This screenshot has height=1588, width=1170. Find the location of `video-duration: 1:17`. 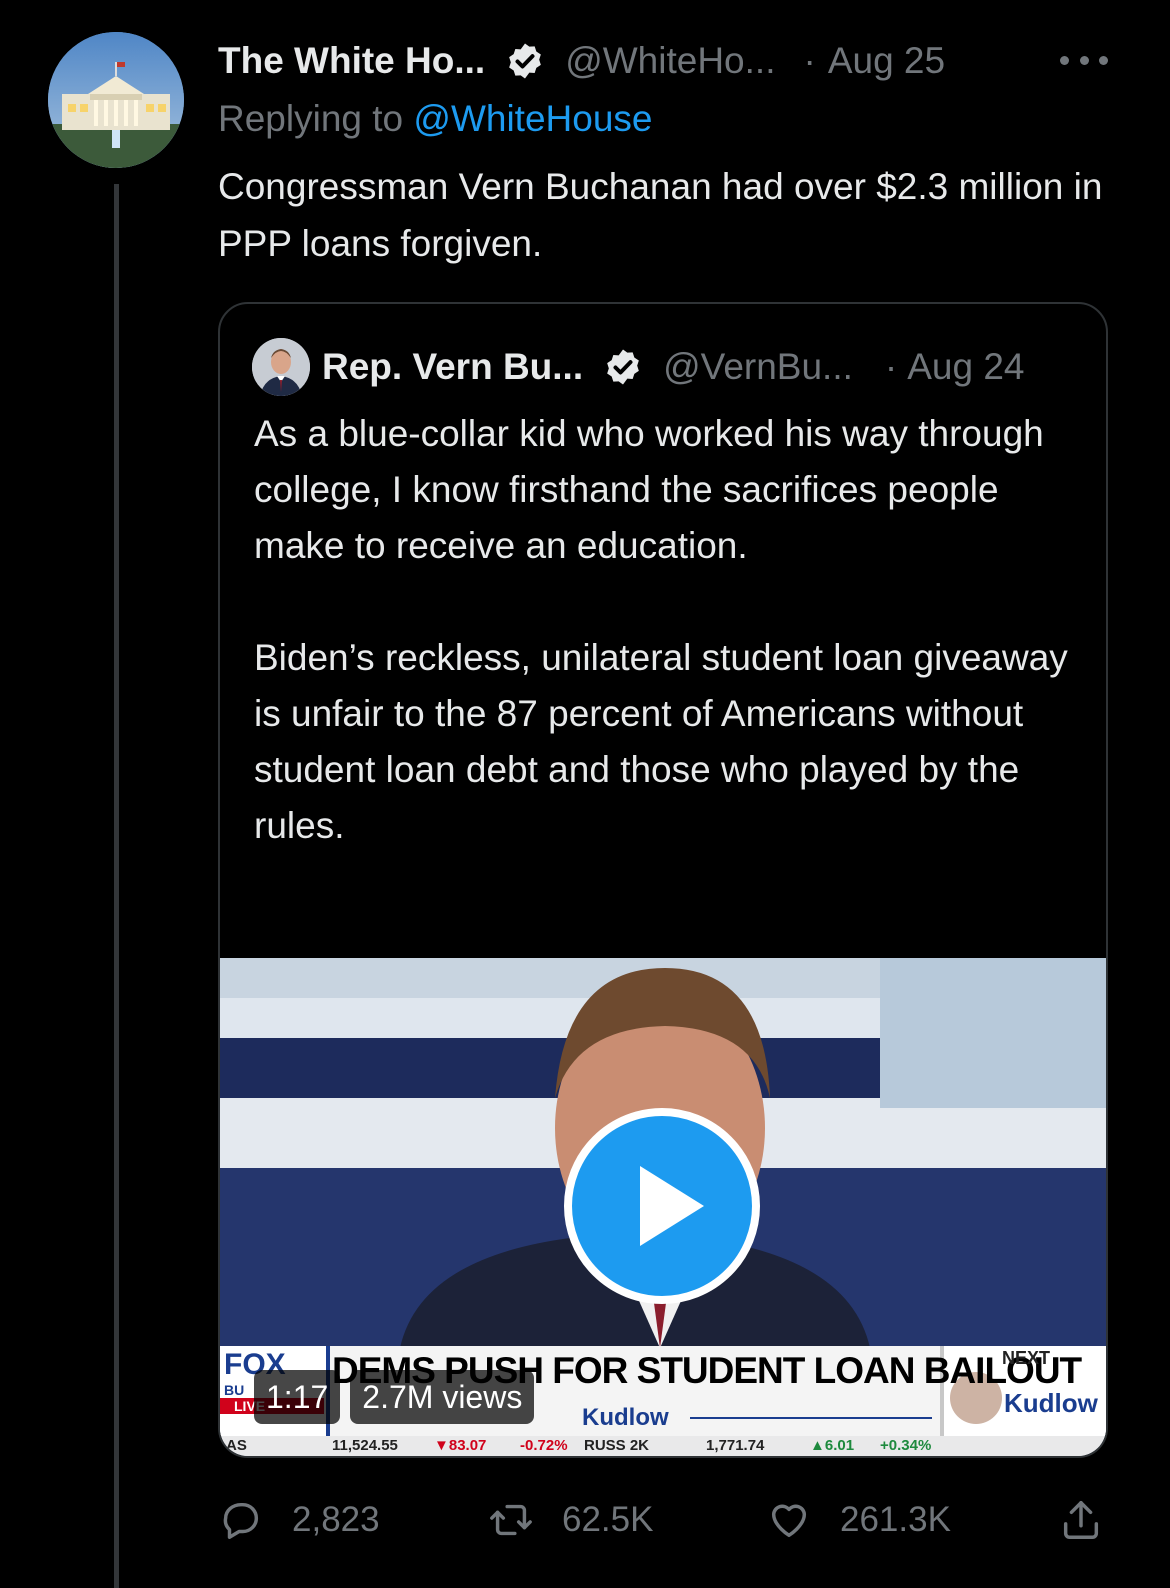

video-duration: 1:17 is located at coordinates (297, 1397).